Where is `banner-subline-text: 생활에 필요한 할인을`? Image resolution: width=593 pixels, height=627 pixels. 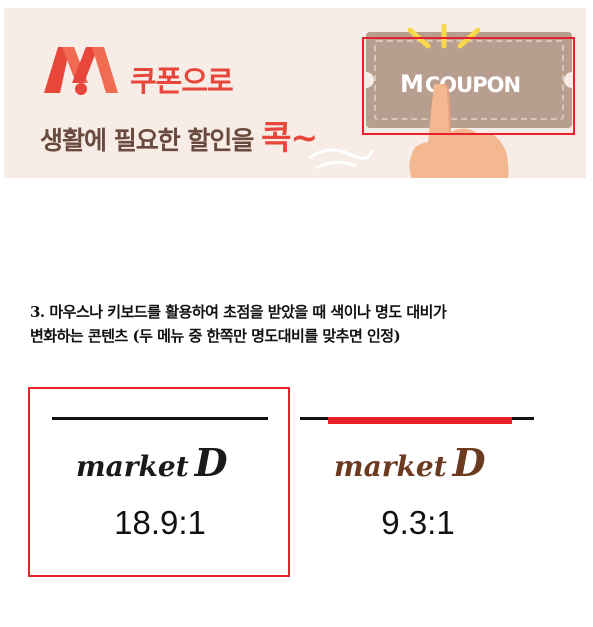 banner-subline-text: 생활에 필요한 할인을 is located at coordinates (151, 140).